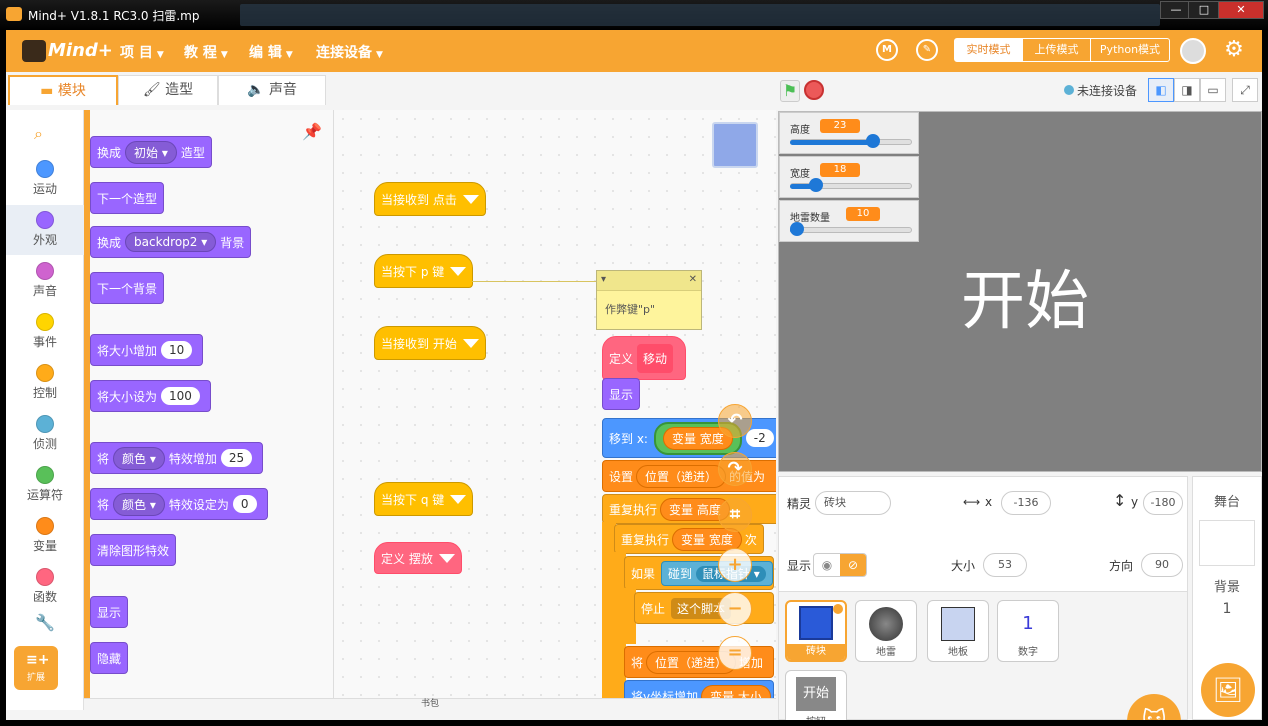 Image resolution: width=1268 pixels, height=726 pixels. Describe the element at coordinates (621, 394) in the screenshot. I see `block-show-script: 显示` at that location.